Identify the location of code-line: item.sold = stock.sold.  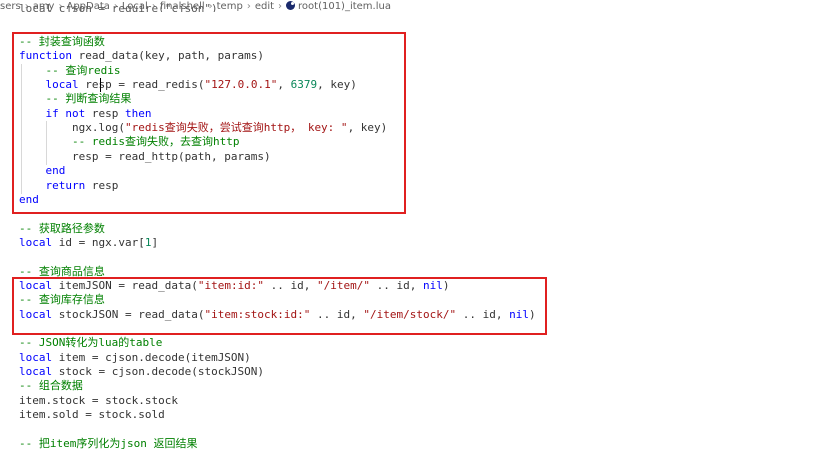
(92, 415).